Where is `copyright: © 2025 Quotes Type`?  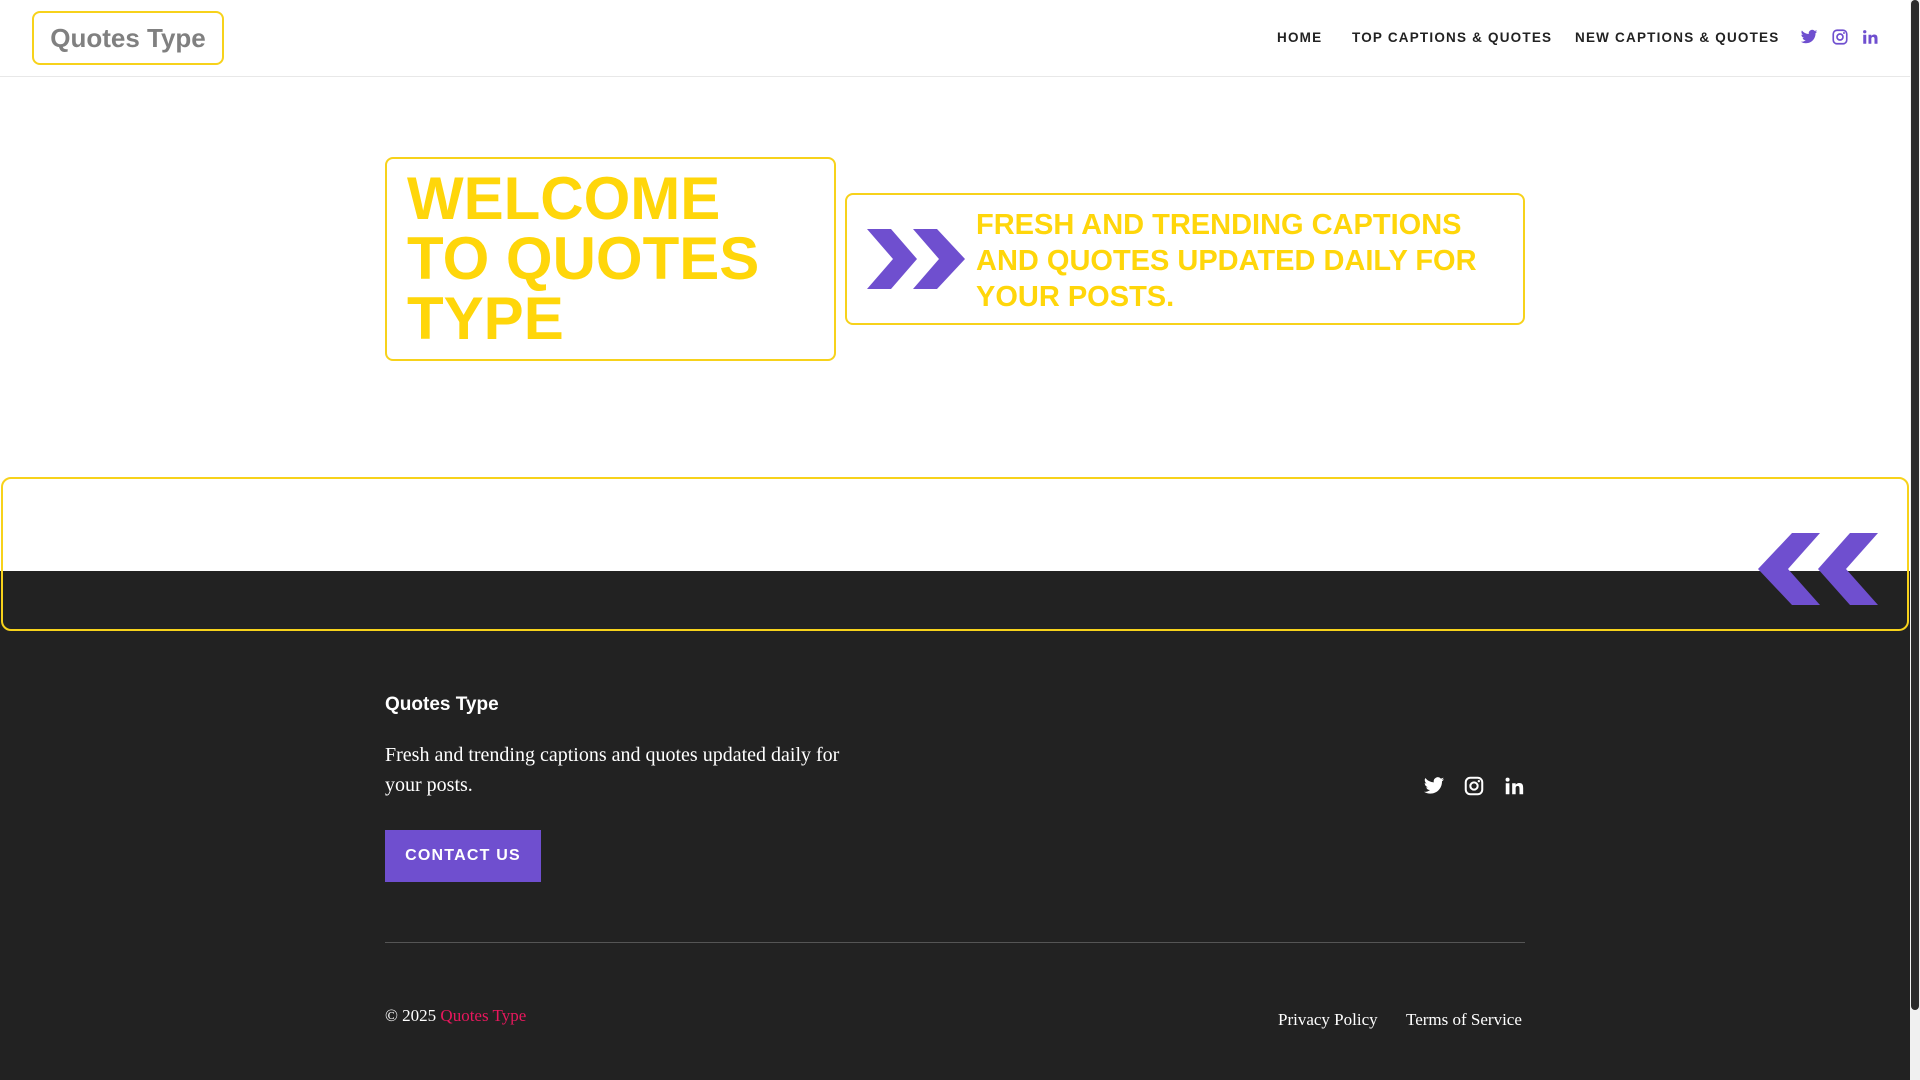
copyright: © 2025 Quotes Type is located at coordinates (455, 1016).